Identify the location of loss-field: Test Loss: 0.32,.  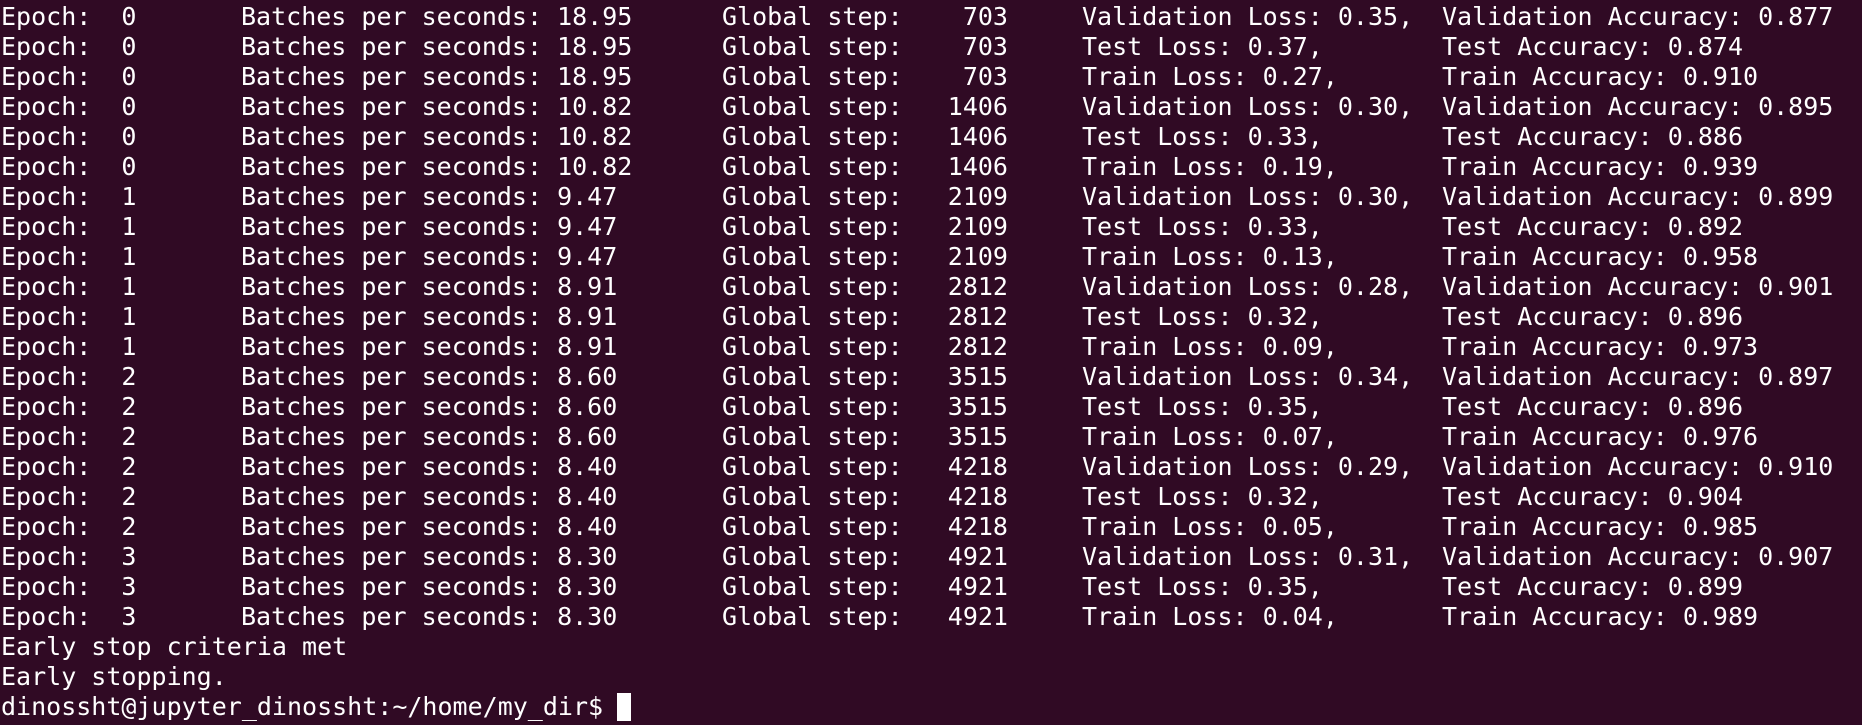
(1202, 316).